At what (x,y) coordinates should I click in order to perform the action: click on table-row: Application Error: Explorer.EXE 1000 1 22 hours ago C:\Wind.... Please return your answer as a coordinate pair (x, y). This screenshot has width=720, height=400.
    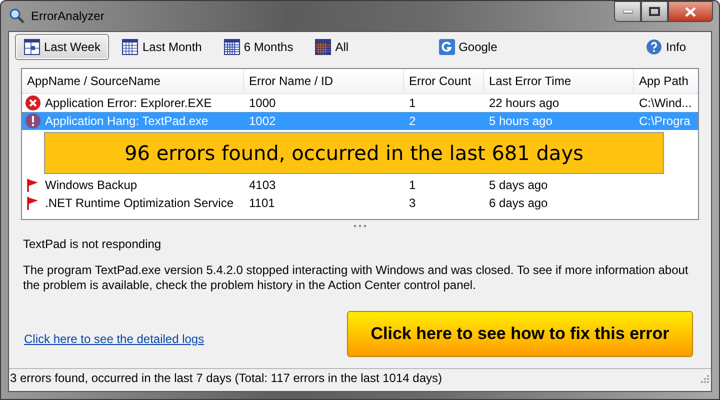
    Looking at the image, I should click on (360, 103).